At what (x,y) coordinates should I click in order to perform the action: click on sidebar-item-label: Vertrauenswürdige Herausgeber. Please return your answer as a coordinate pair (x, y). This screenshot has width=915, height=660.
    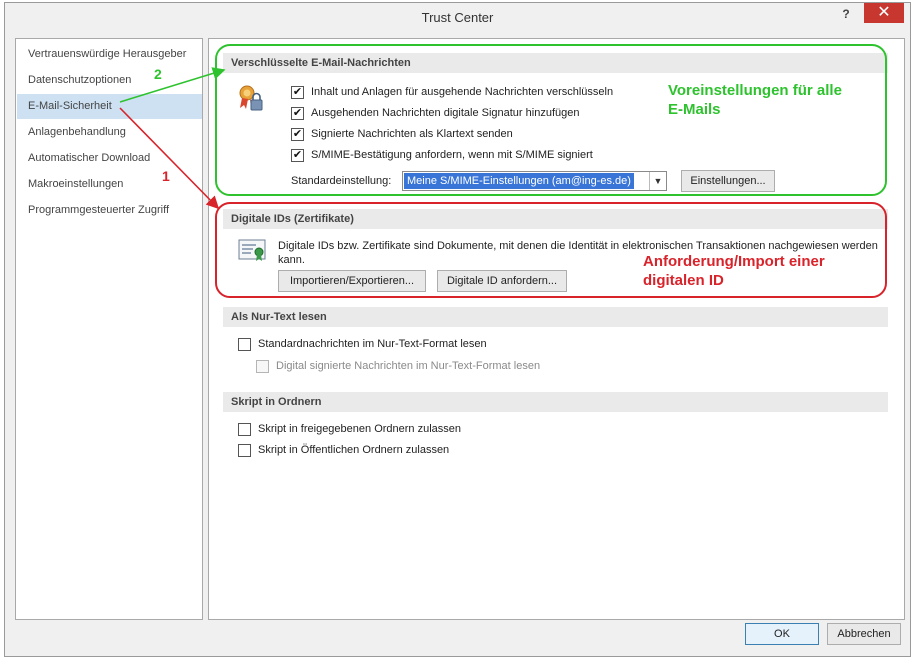
    Looking at the image, I should click on (107, 54).